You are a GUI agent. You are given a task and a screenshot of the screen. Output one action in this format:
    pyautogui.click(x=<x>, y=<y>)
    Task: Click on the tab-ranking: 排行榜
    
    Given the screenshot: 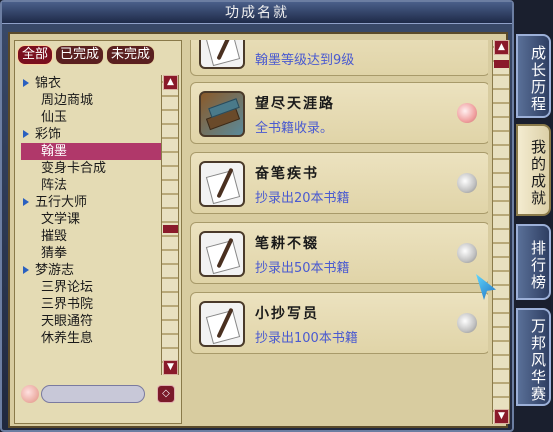 What is the action you would take?
    pyautogui.click(x=533, y=262)
    